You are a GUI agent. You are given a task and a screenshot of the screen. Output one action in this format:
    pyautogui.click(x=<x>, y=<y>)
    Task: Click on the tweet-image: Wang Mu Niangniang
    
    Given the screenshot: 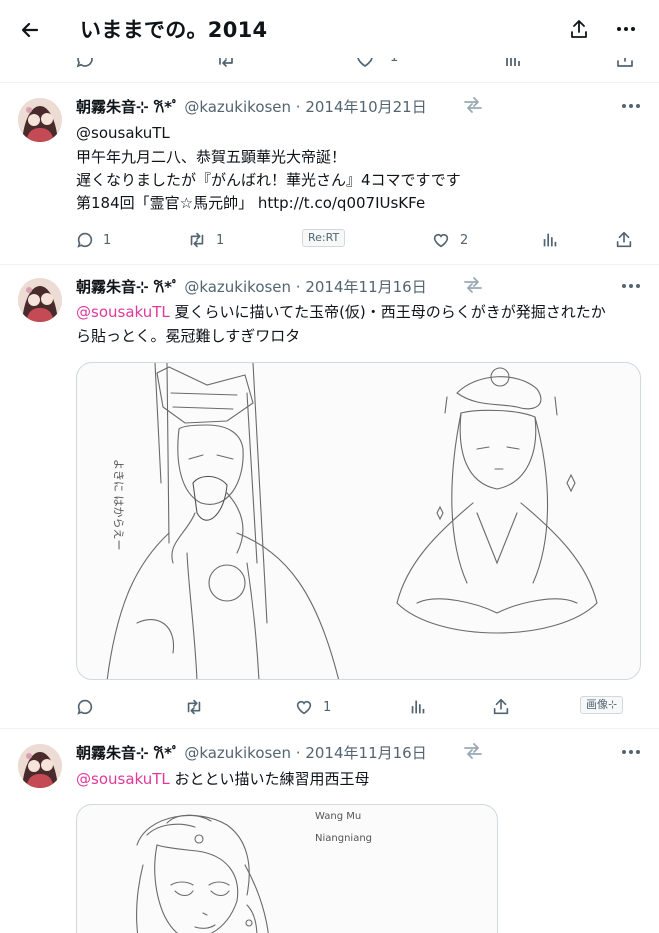 What is the action you would take?
    pyautogui.click(x=287, y=868)
    